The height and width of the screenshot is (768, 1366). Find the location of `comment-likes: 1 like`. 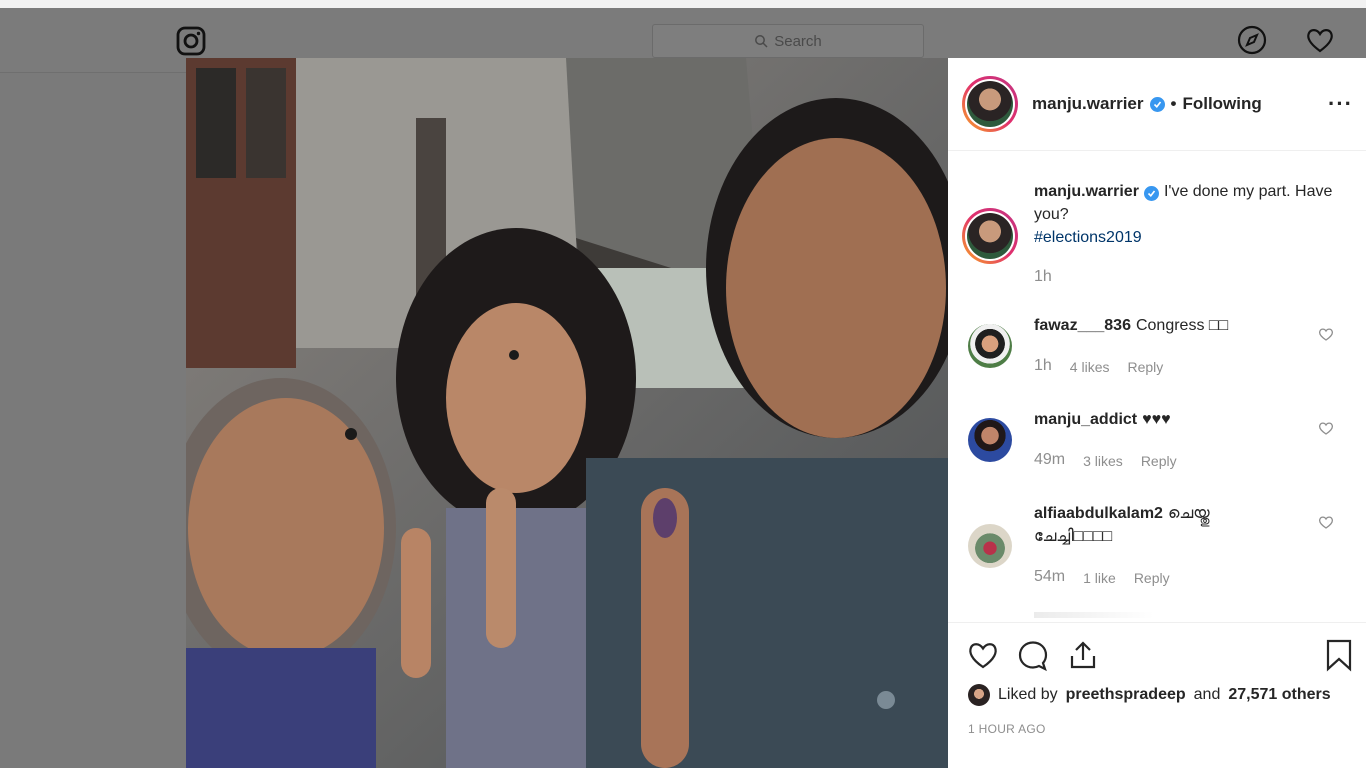

comment-likes: 1 like is located at coordinates (1099, 578).